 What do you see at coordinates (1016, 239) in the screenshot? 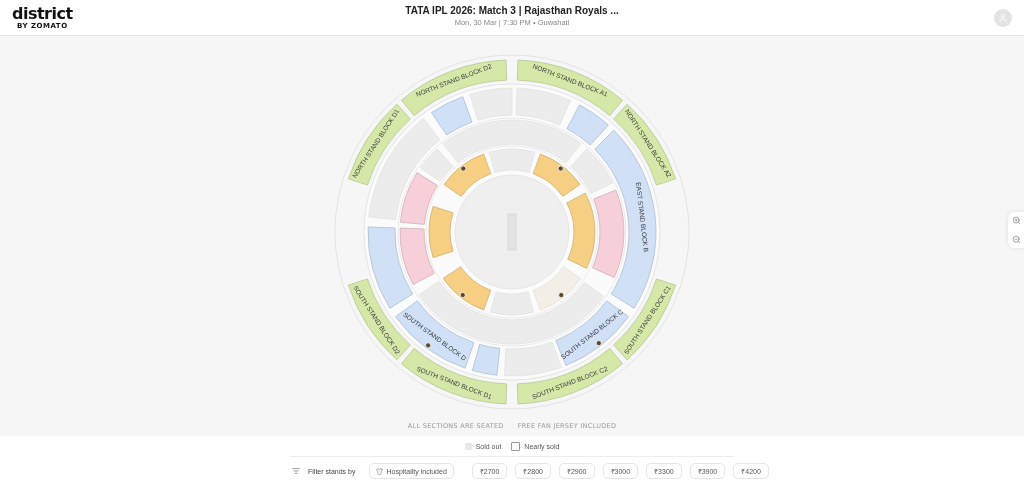
I see `zoom-out-button` at bounding box center [1016, 239].